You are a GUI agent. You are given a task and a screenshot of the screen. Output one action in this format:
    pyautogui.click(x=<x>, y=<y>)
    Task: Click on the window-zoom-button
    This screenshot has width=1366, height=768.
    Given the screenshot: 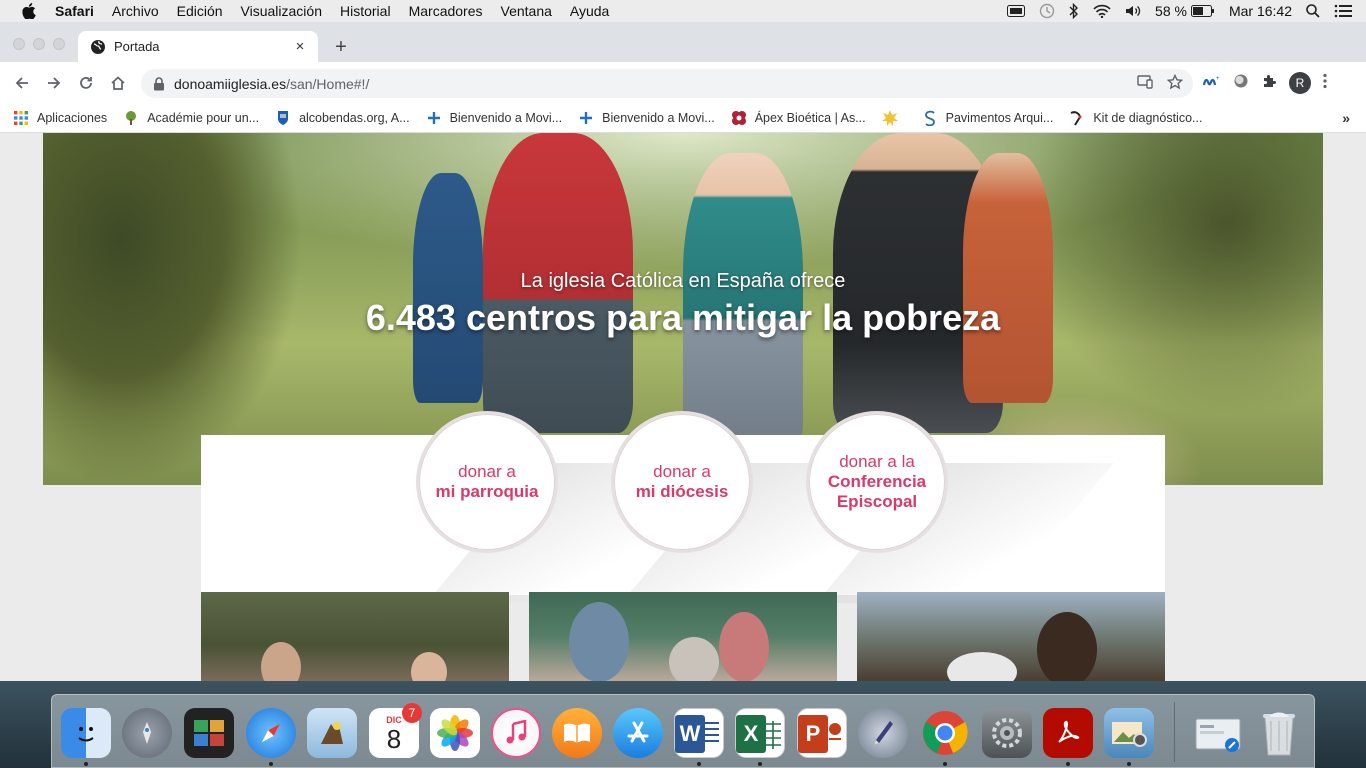 What is the action you would take?
    pyautogui.click(x=59, y=44)
    